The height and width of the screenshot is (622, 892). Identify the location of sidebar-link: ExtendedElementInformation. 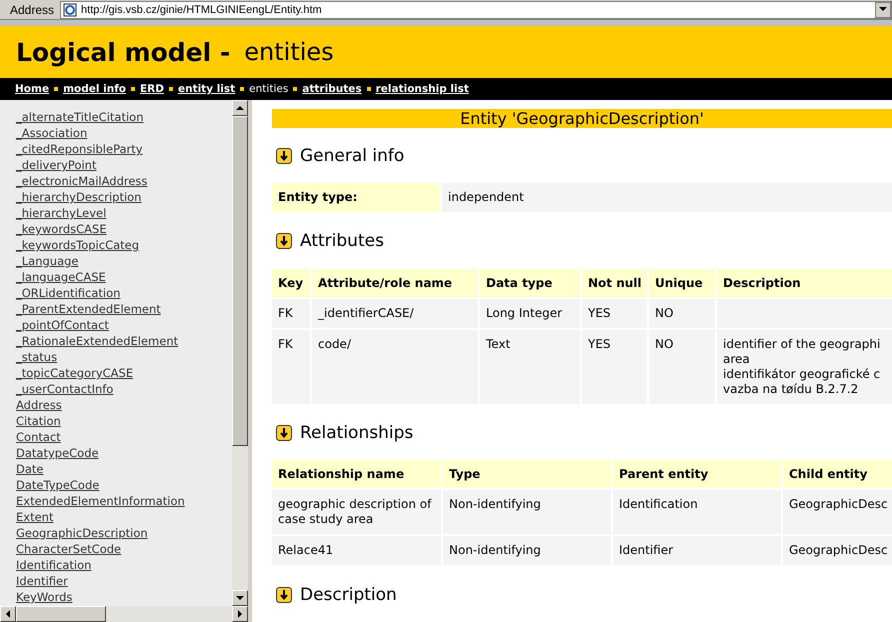
(124, 501).